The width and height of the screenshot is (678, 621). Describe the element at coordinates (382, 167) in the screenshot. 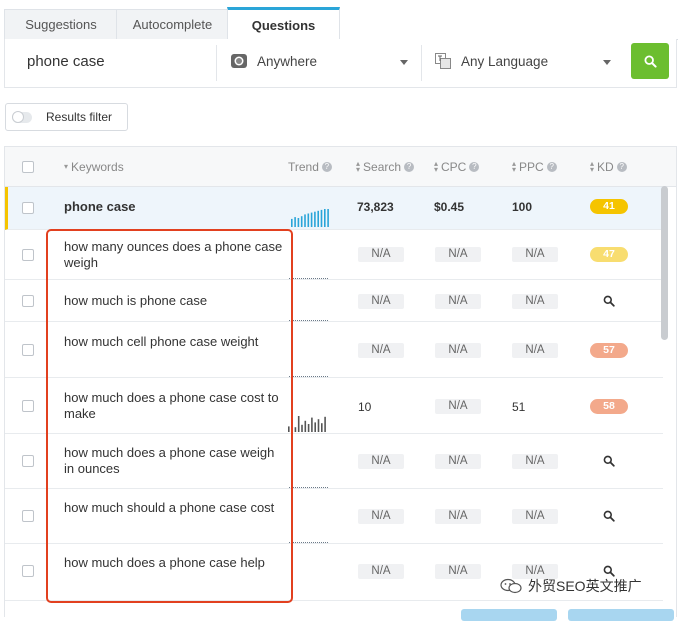

I see `column-label: Search` at that location.